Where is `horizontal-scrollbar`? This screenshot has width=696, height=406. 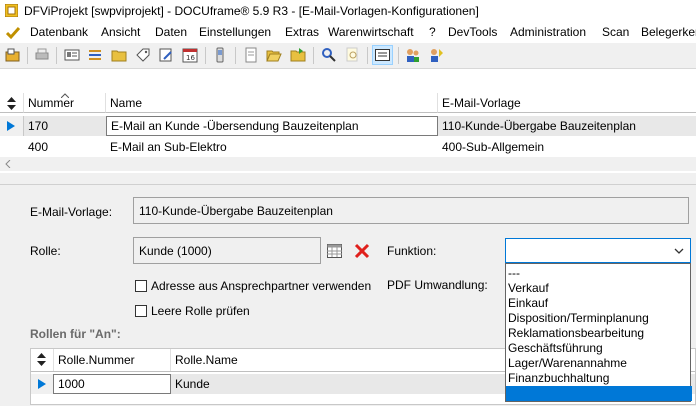 horizontal-scrollbar is located at coordinates (348, 164).